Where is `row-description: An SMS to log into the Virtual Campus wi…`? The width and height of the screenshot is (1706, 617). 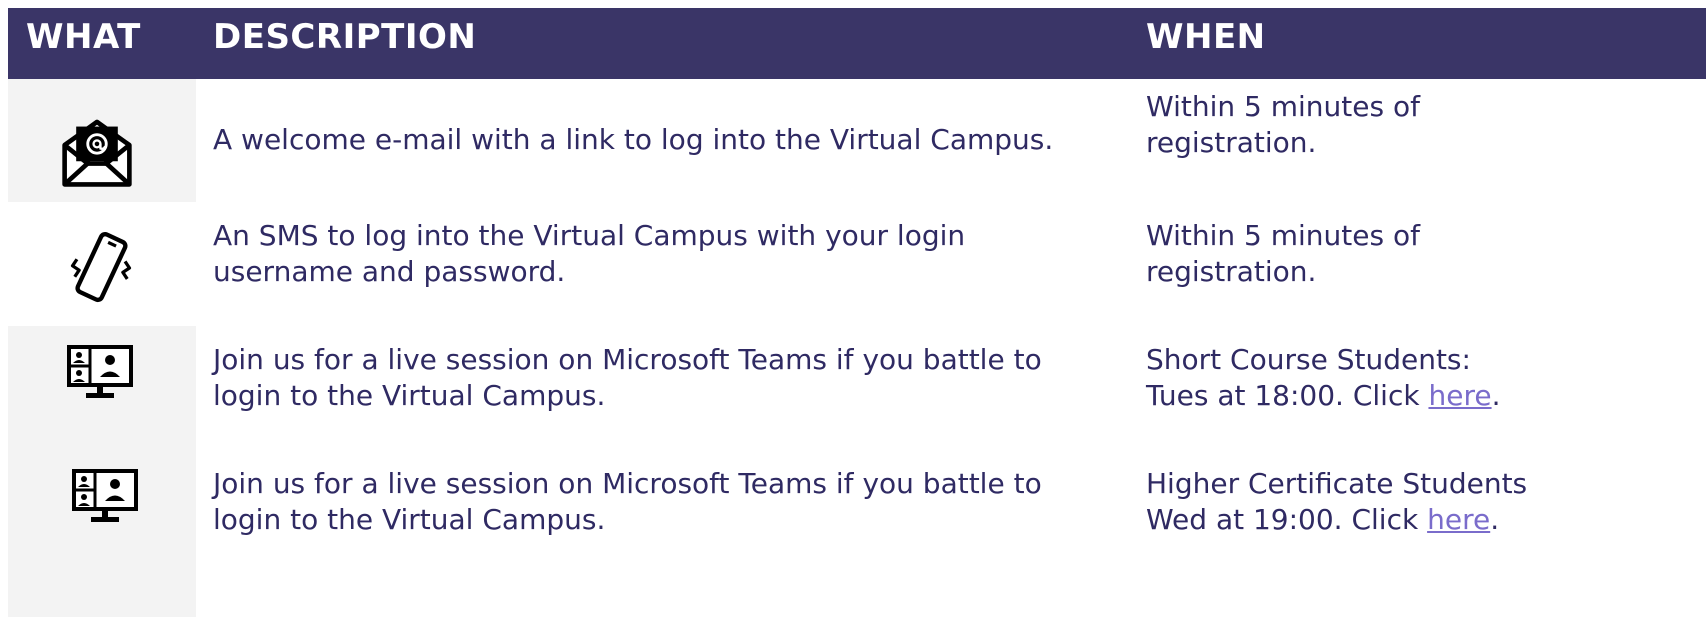
row-description: An SMS to log into the Virtual Campus wi… is located at coordinates (589, 253).